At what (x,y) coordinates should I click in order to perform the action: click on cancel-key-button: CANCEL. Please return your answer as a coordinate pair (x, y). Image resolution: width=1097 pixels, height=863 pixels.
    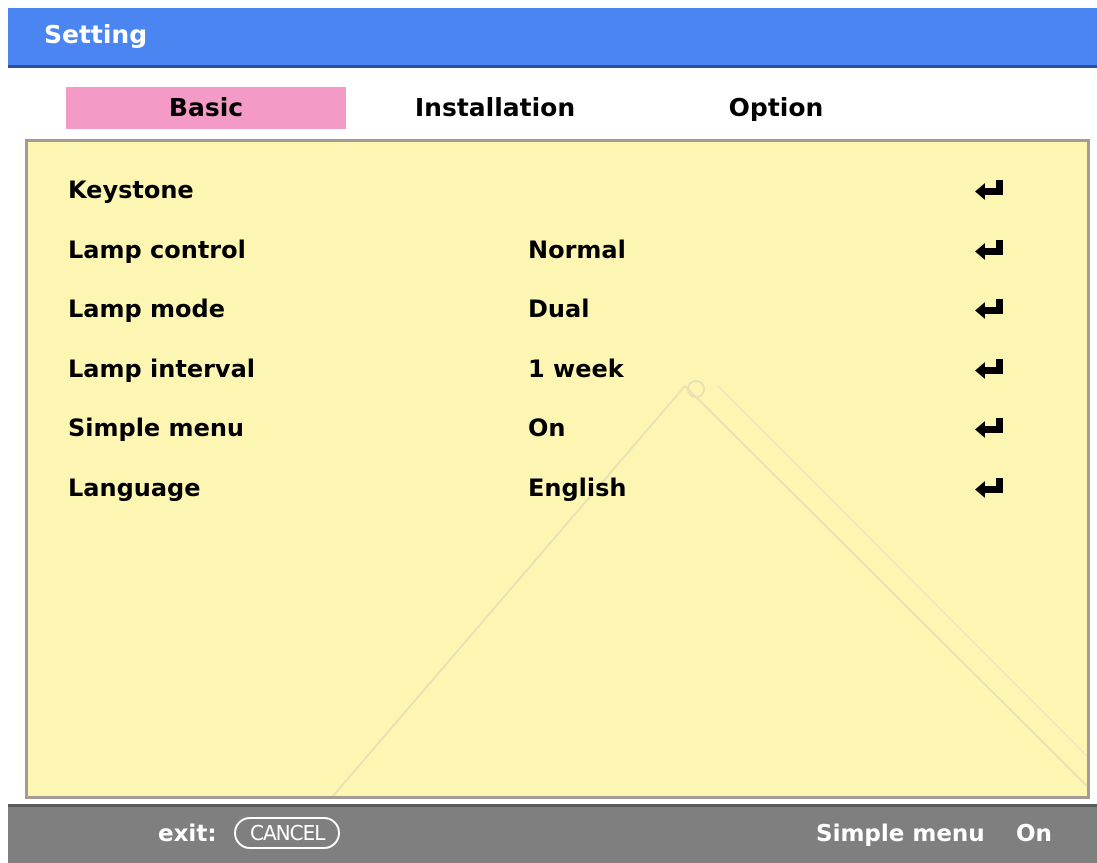
    Looking at the image, I should click on (287, 833).